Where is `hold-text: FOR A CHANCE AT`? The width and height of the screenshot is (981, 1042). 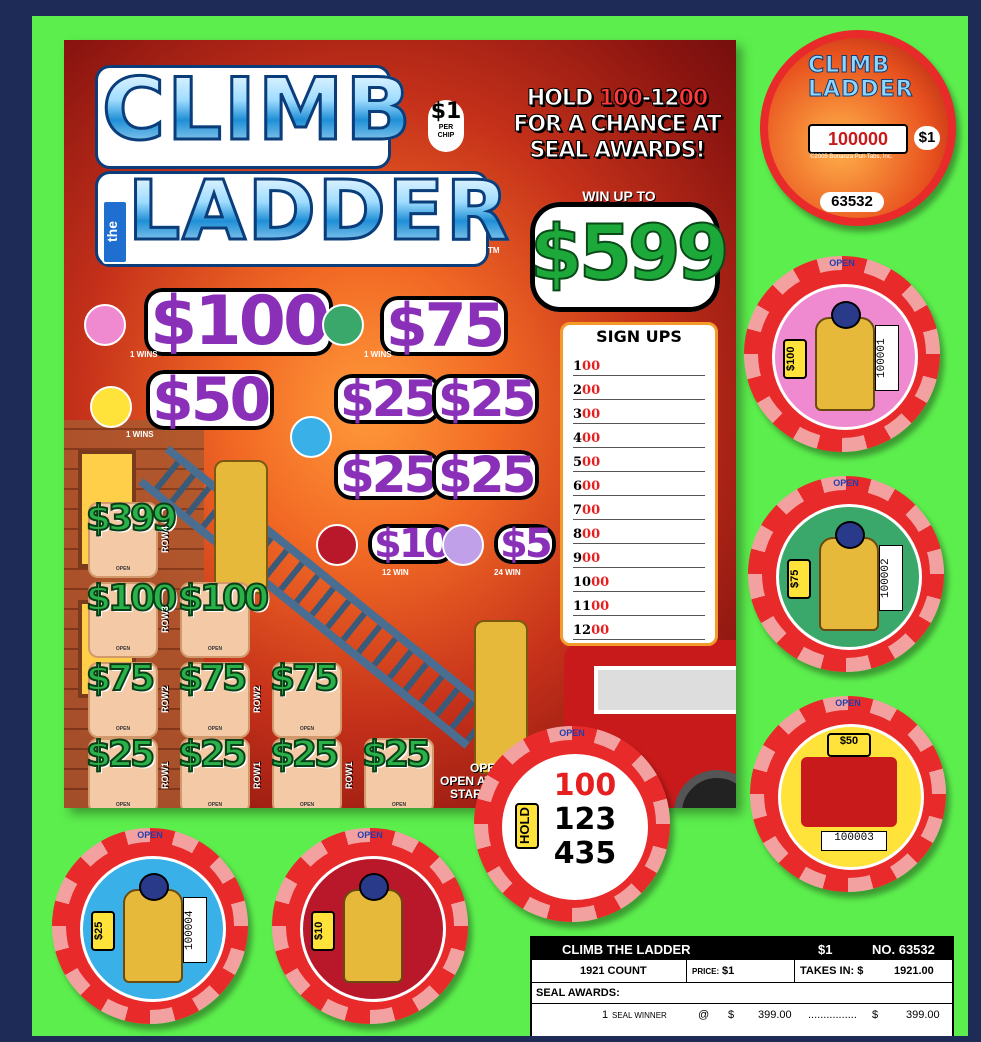 hold-text: FOR A CHANCE AT is located at coordinates (617, 125).